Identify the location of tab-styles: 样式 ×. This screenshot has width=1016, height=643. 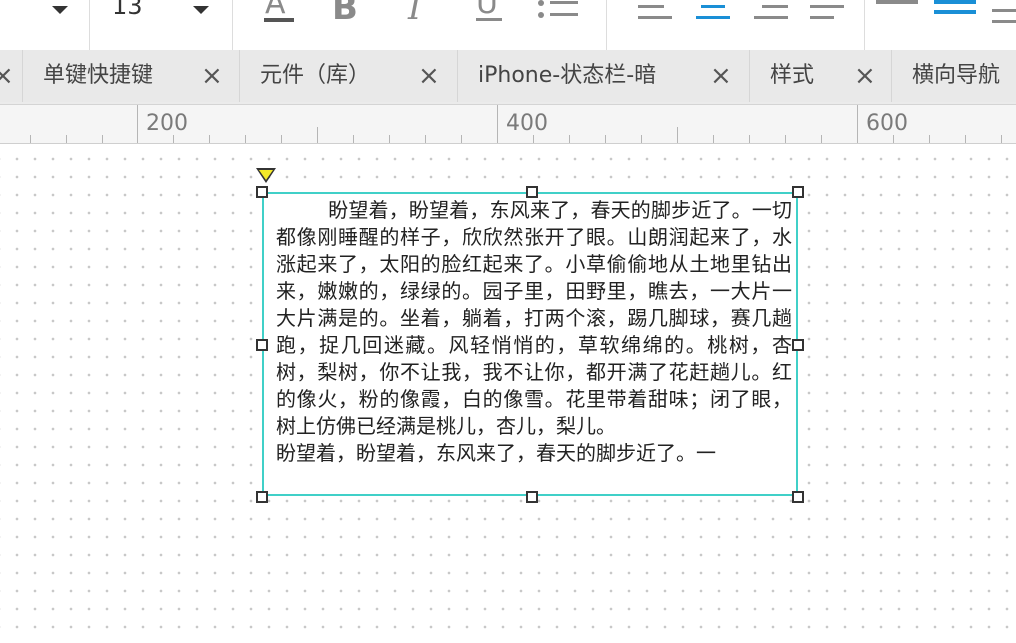
(821, 76).